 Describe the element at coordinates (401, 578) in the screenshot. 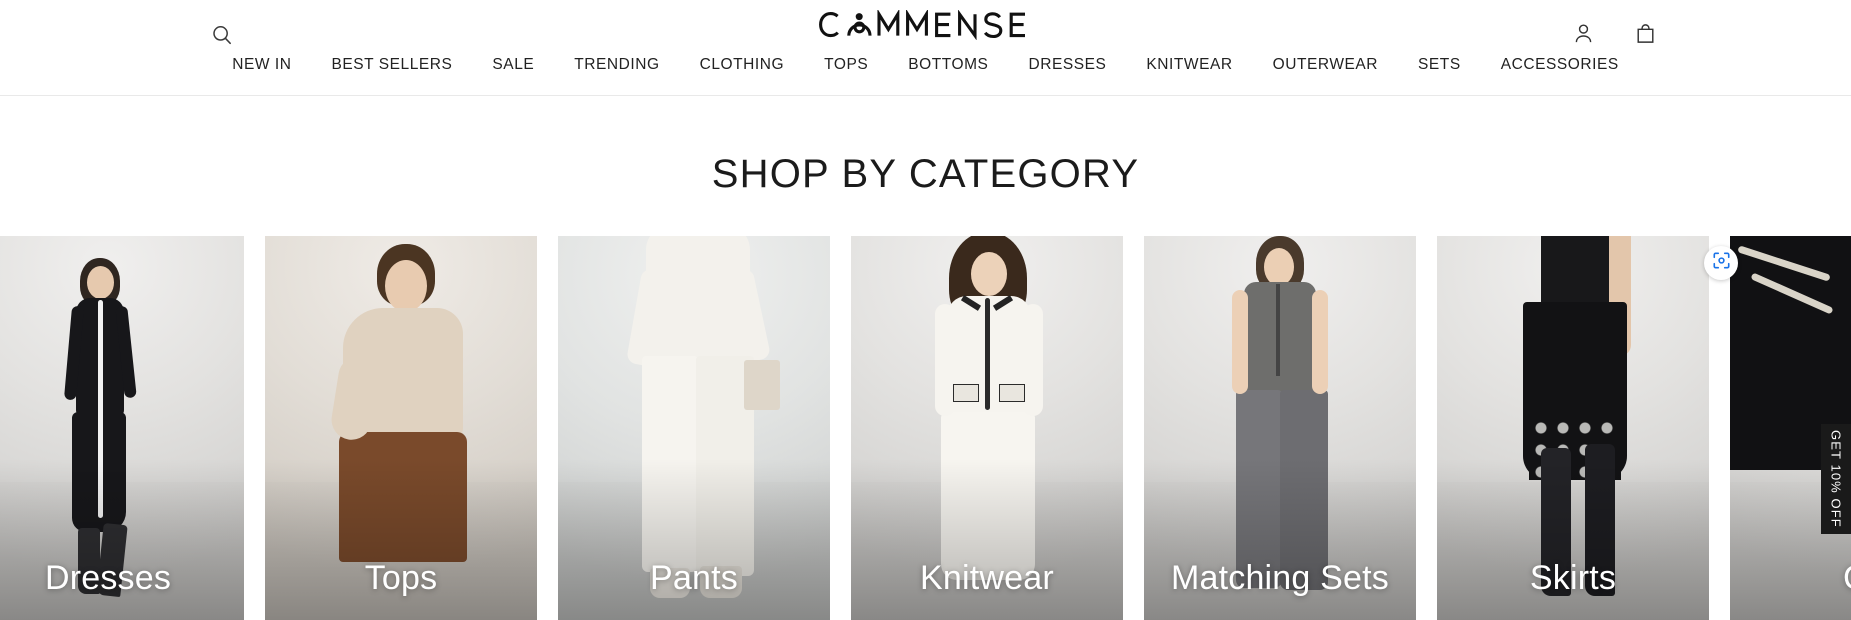

I see `category-label: Tops` at that location.